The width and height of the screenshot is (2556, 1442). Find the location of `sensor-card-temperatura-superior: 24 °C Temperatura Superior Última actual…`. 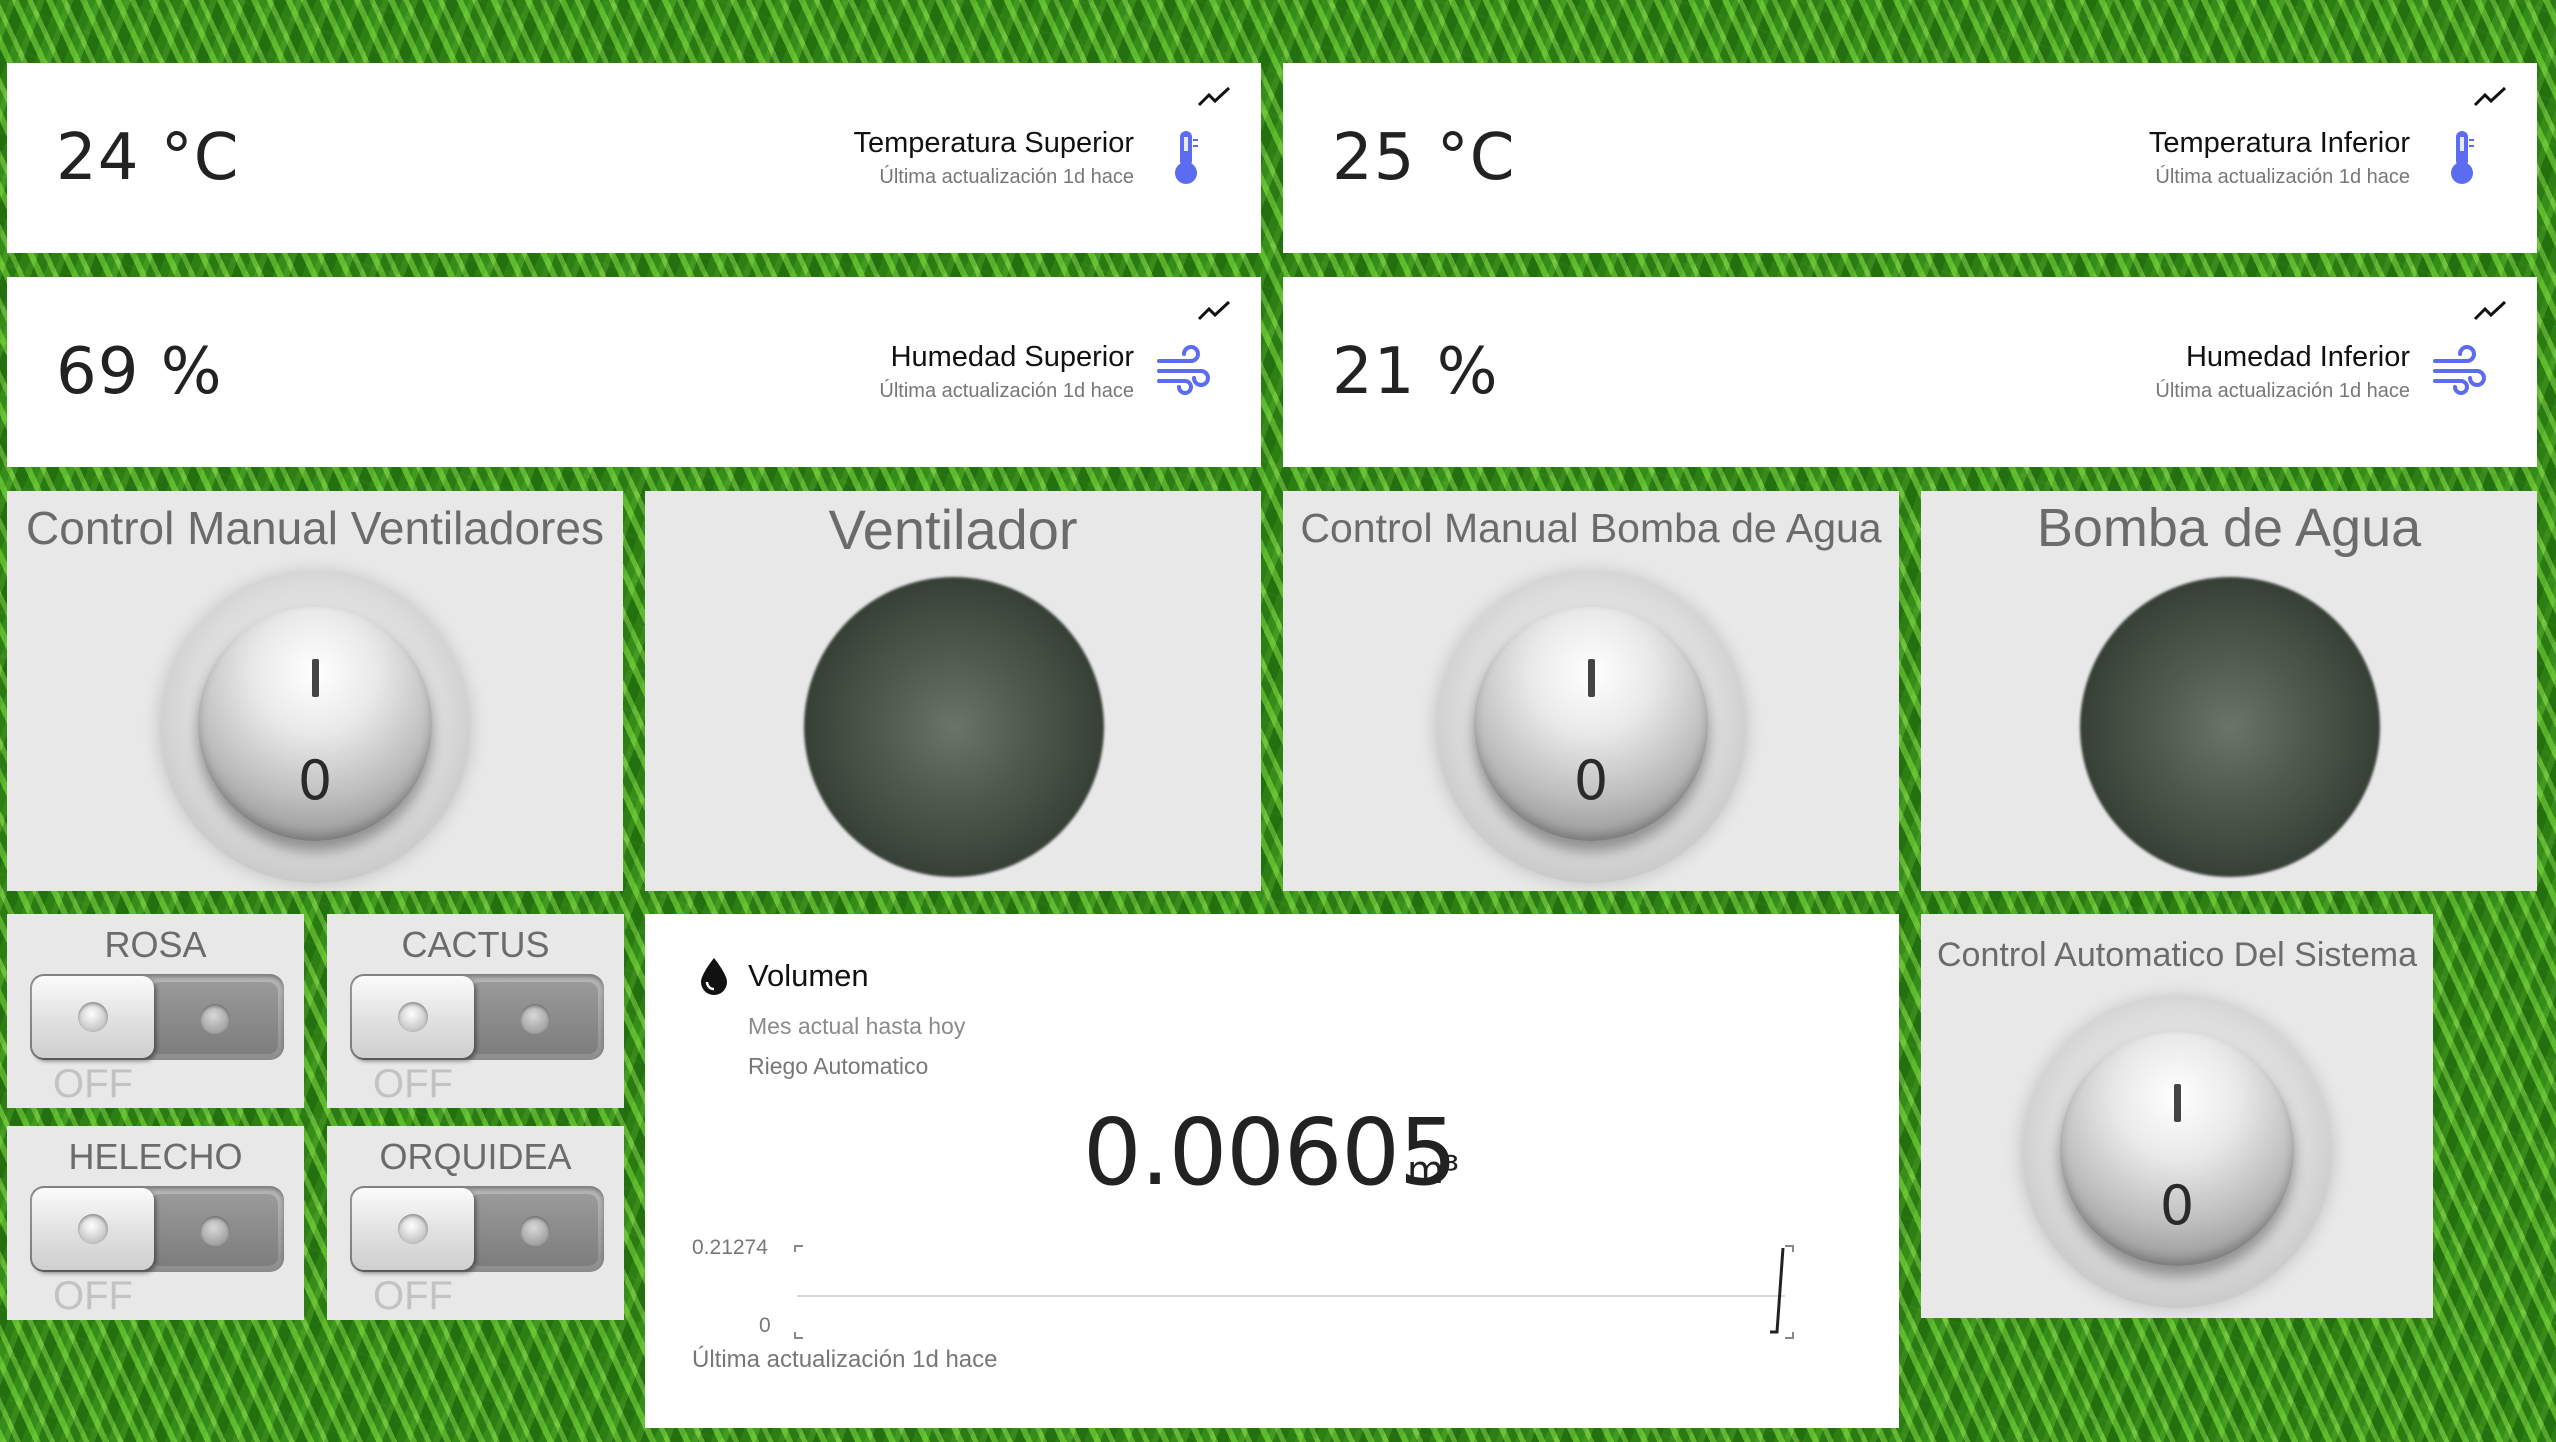

sensor-card-temperatura-superior: 24 °C Temperatura Superior Última actual… is located at coordinates (634, 158).